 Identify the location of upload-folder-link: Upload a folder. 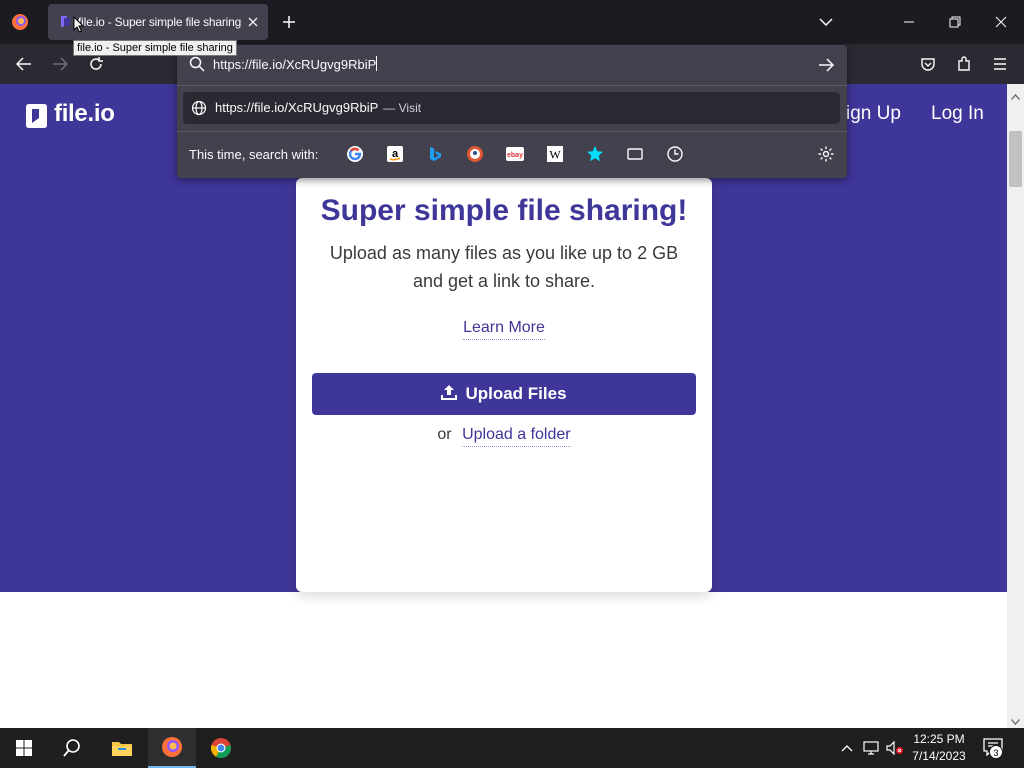
(516, 436).